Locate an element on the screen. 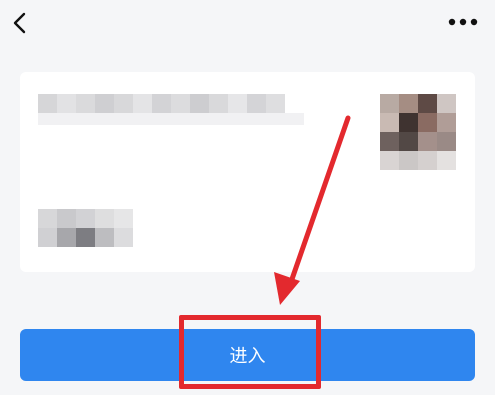 Image resolution: width=495 pixels, height=395 pixels. avatar is located at coordinates (418, 132).